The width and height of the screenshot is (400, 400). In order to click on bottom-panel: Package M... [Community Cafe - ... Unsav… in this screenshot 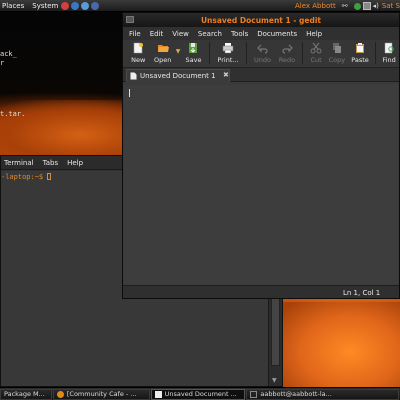, I will do `click(200, 393)`.